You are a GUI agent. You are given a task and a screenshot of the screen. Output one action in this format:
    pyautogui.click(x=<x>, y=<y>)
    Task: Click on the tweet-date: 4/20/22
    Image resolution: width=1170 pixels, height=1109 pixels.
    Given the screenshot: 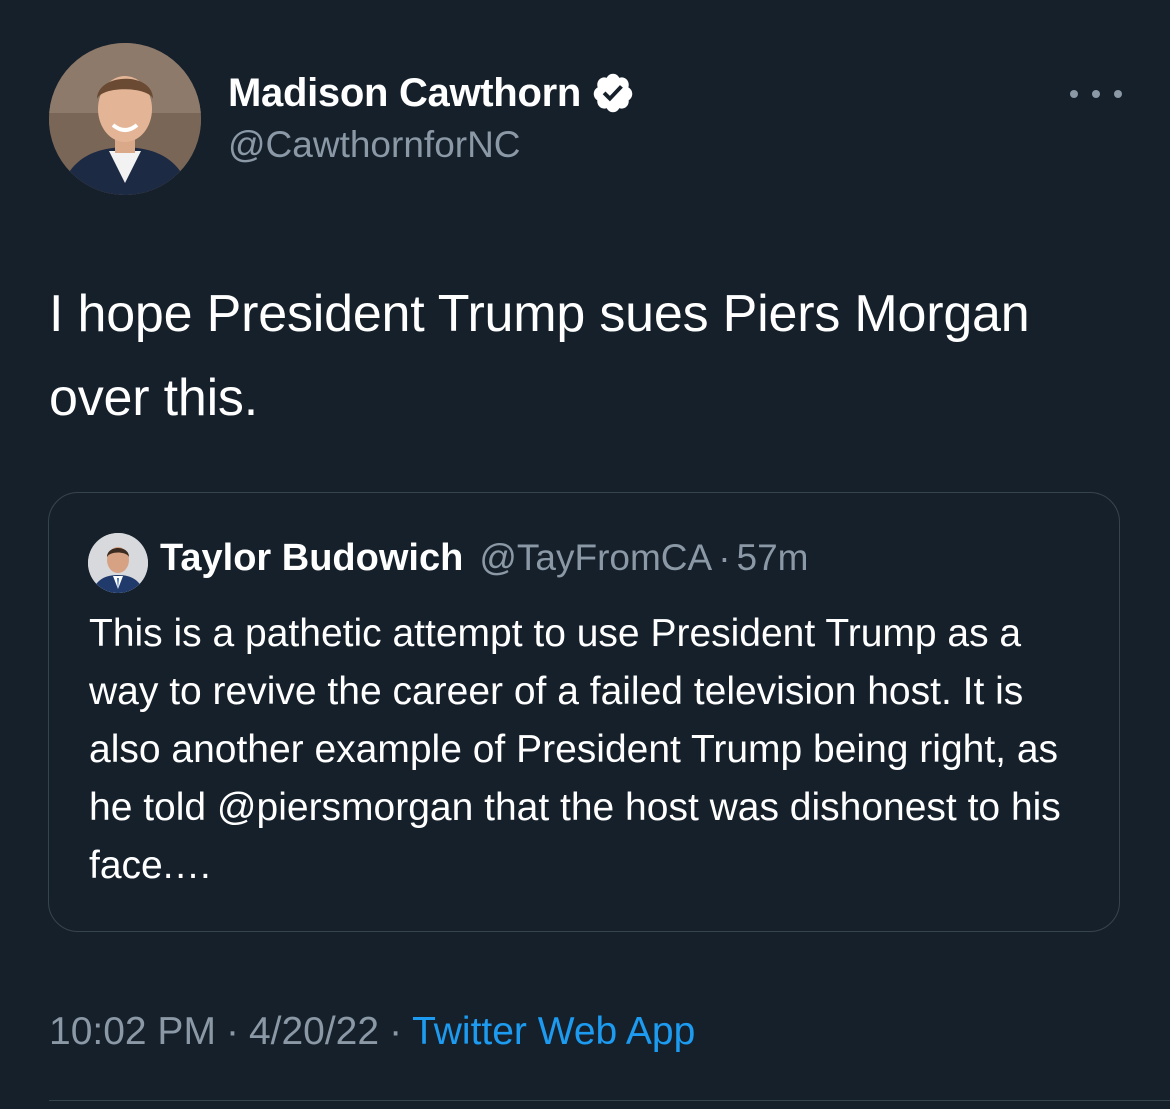 What is the action you would take?
    pyautogui.click(x=314, y=1031)
    